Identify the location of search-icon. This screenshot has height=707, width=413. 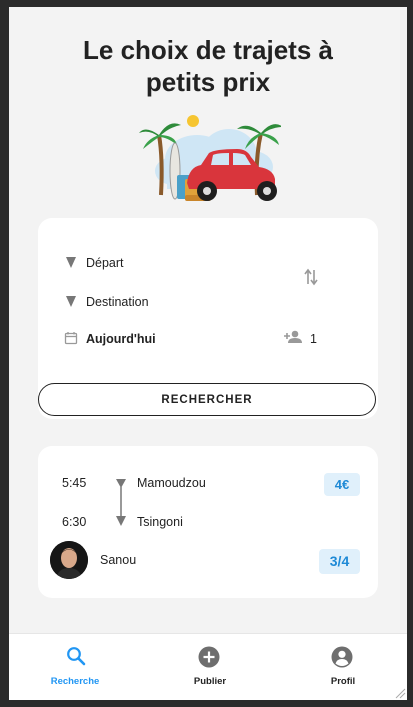
(76, 656).